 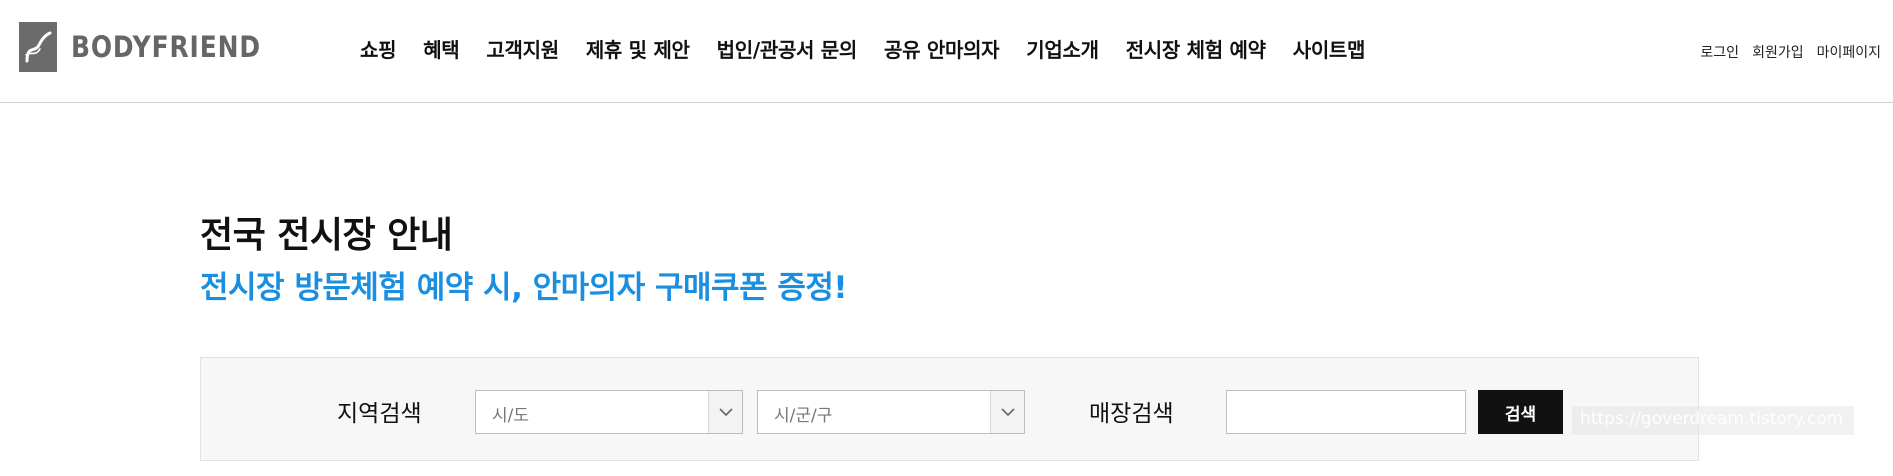 What do you see at coordinates (379, 414) in the screenshot?
I see `region-search-label: 지역검색` at bounding box center [379, 414].